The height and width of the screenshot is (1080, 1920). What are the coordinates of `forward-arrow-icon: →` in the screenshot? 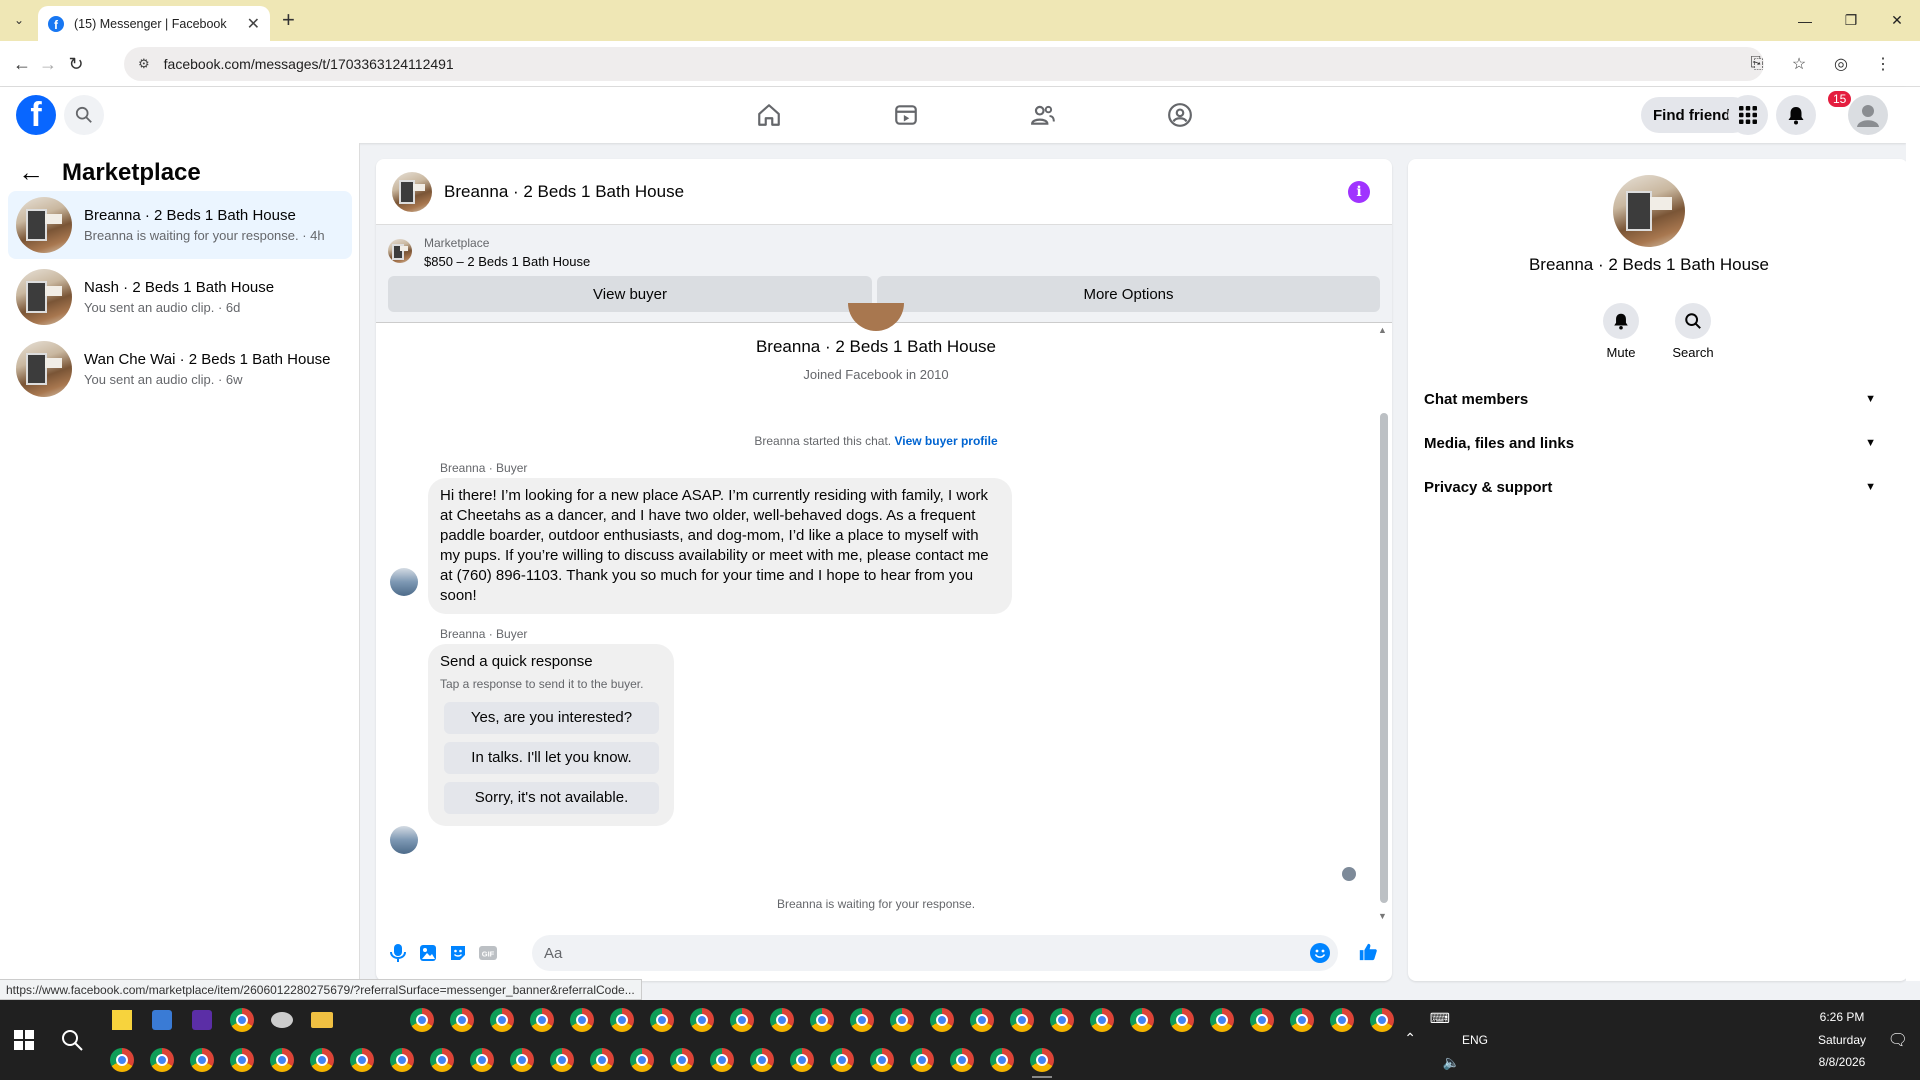 It's located at (48, 64).